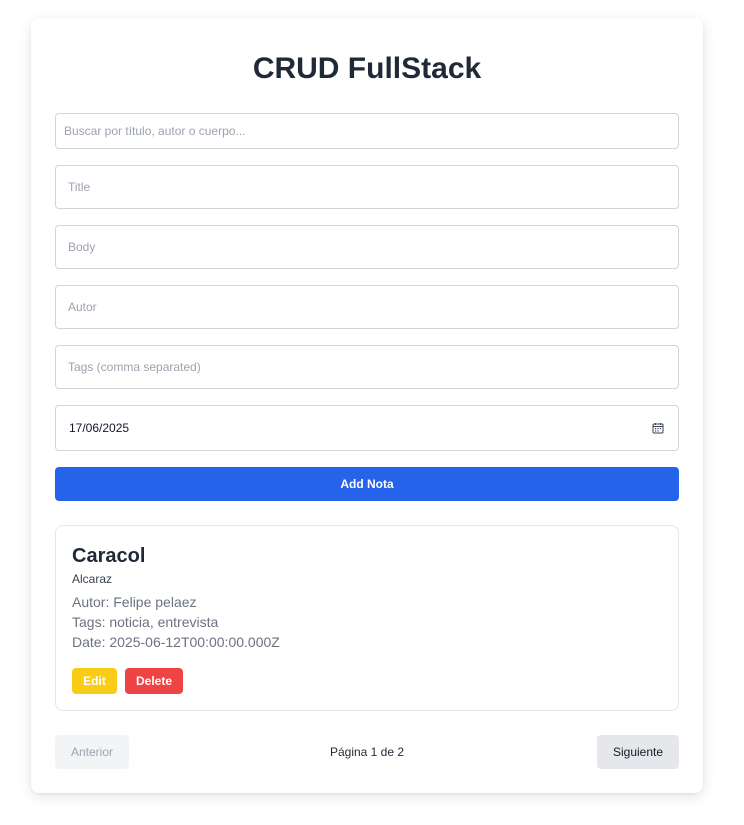 The height and width of the screenshot is (825, 744). I want to click on page-title: CRUD FullStack, so click(367, 68).